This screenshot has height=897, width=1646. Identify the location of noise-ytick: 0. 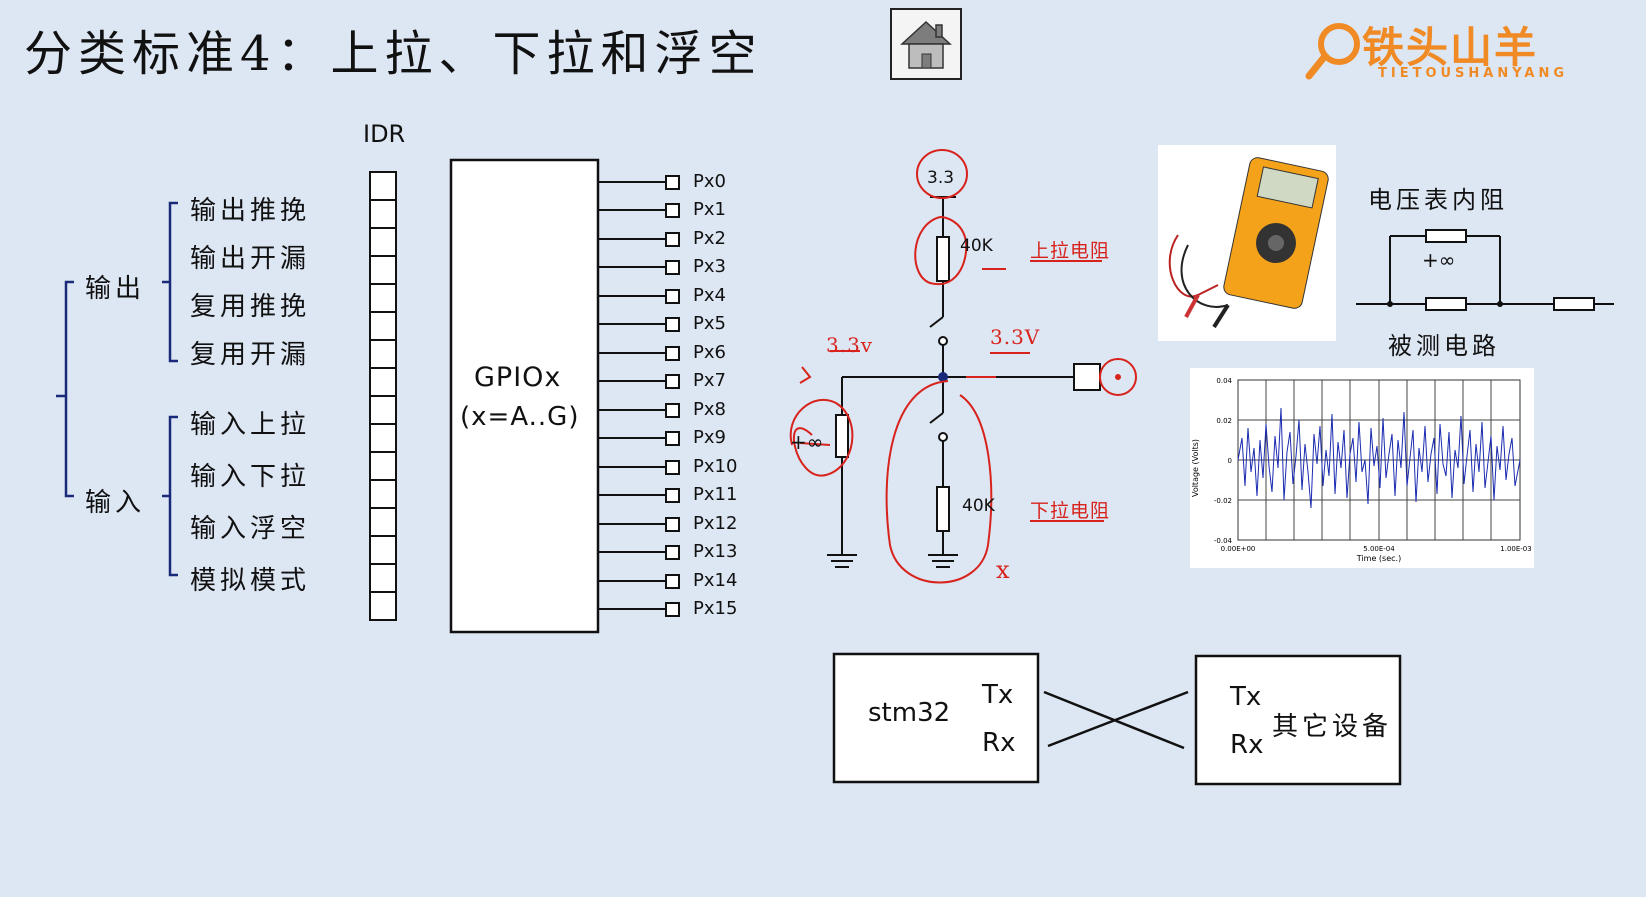
(1230, 461).